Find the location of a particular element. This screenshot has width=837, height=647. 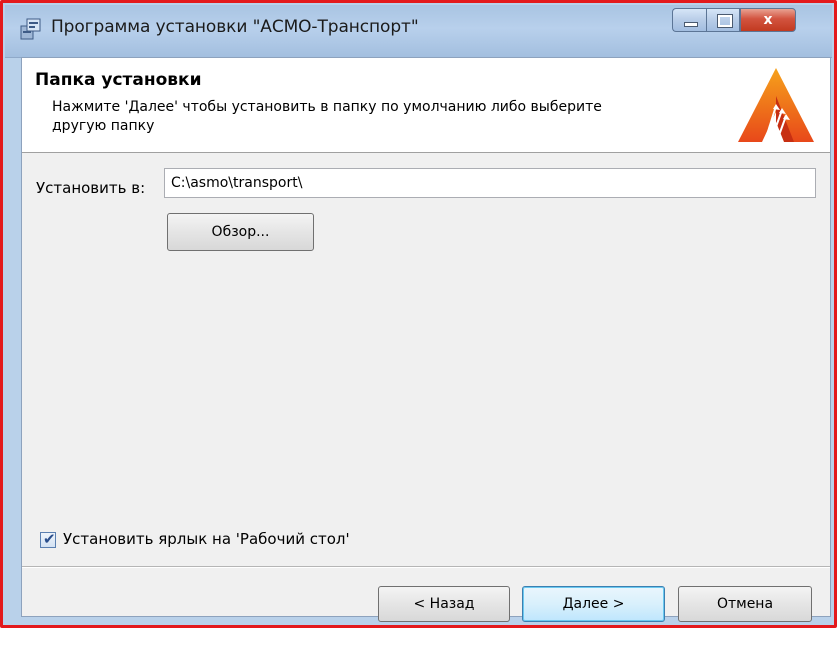

close-button: x is located at coordinates (768, 20).